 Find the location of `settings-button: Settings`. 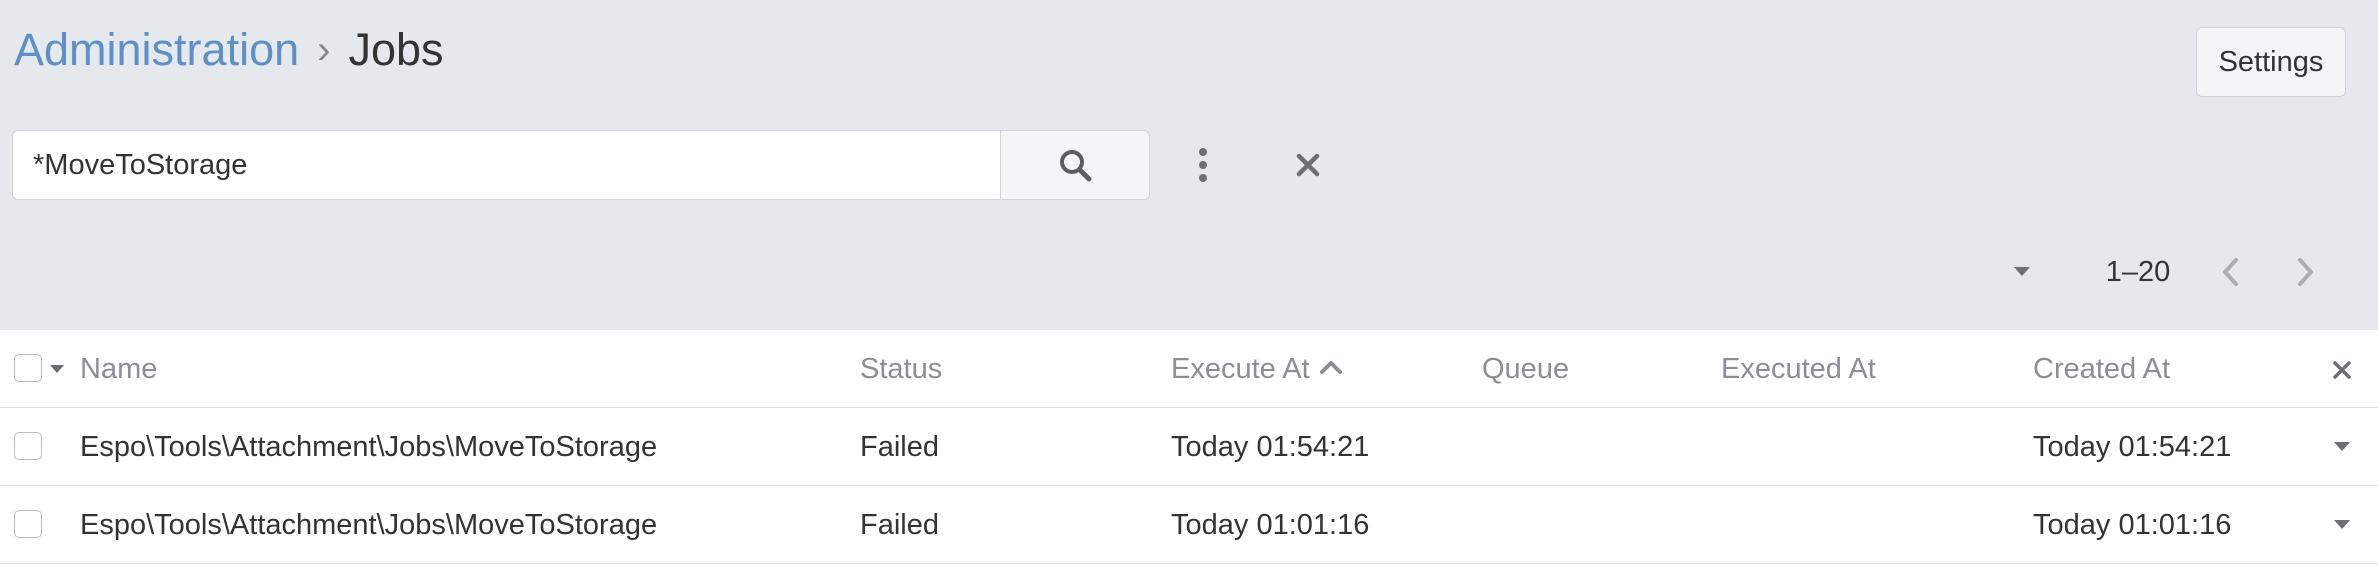

settings-button: Settings is located at coordinates (2271, 62).